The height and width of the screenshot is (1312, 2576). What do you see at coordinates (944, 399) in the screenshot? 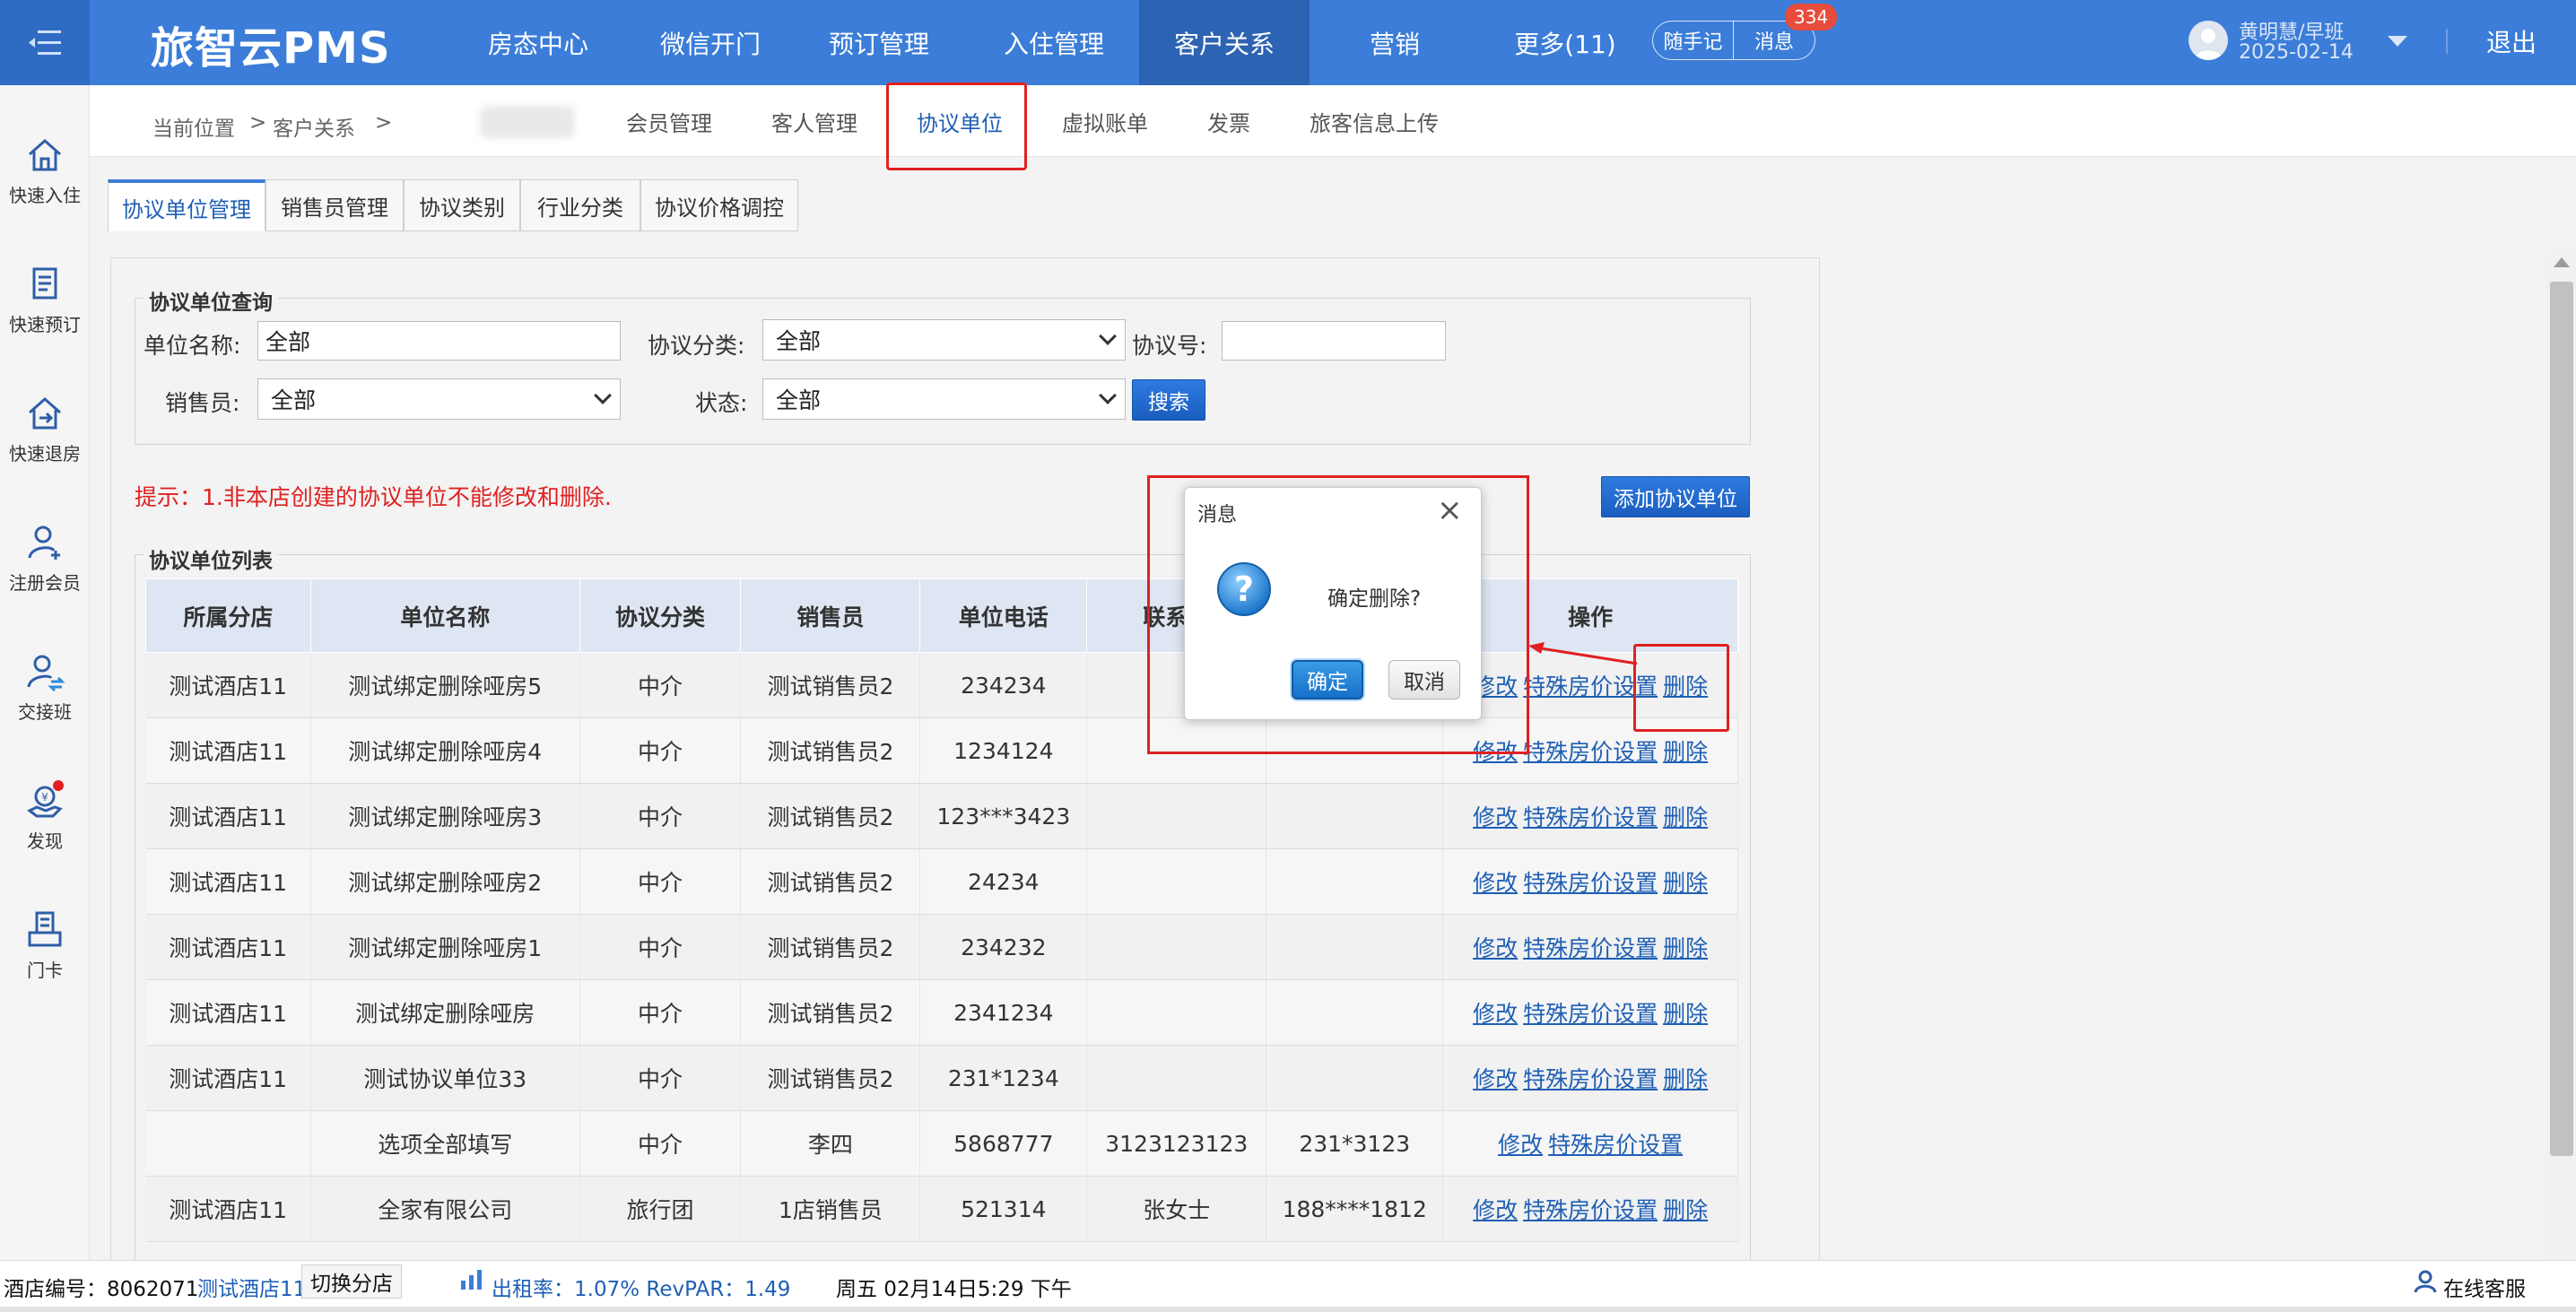
I see `status-select: 全部` at bounding box center [944, 399].